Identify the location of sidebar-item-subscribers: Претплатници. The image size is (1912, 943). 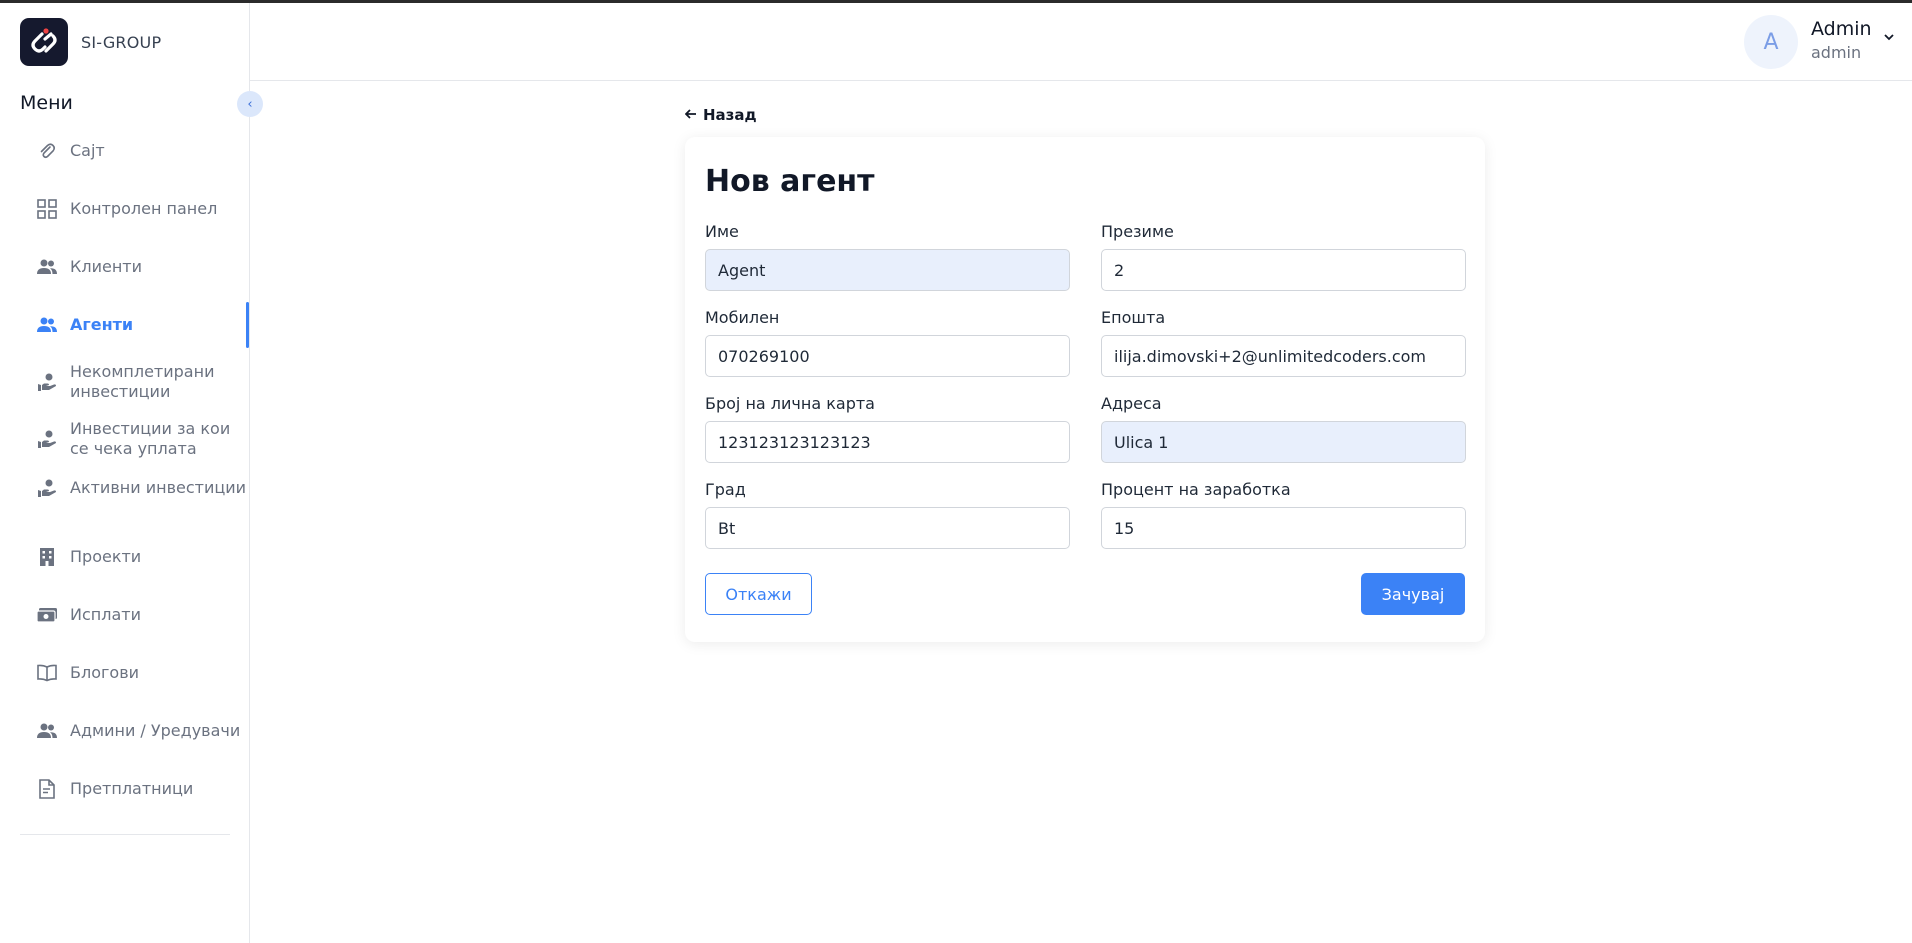
(142, 789).